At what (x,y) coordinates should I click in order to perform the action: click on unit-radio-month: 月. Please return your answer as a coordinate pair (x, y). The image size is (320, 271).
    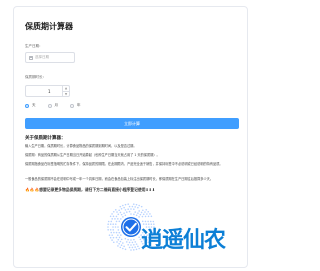
    Looking at the image, I should click on (53, 105).